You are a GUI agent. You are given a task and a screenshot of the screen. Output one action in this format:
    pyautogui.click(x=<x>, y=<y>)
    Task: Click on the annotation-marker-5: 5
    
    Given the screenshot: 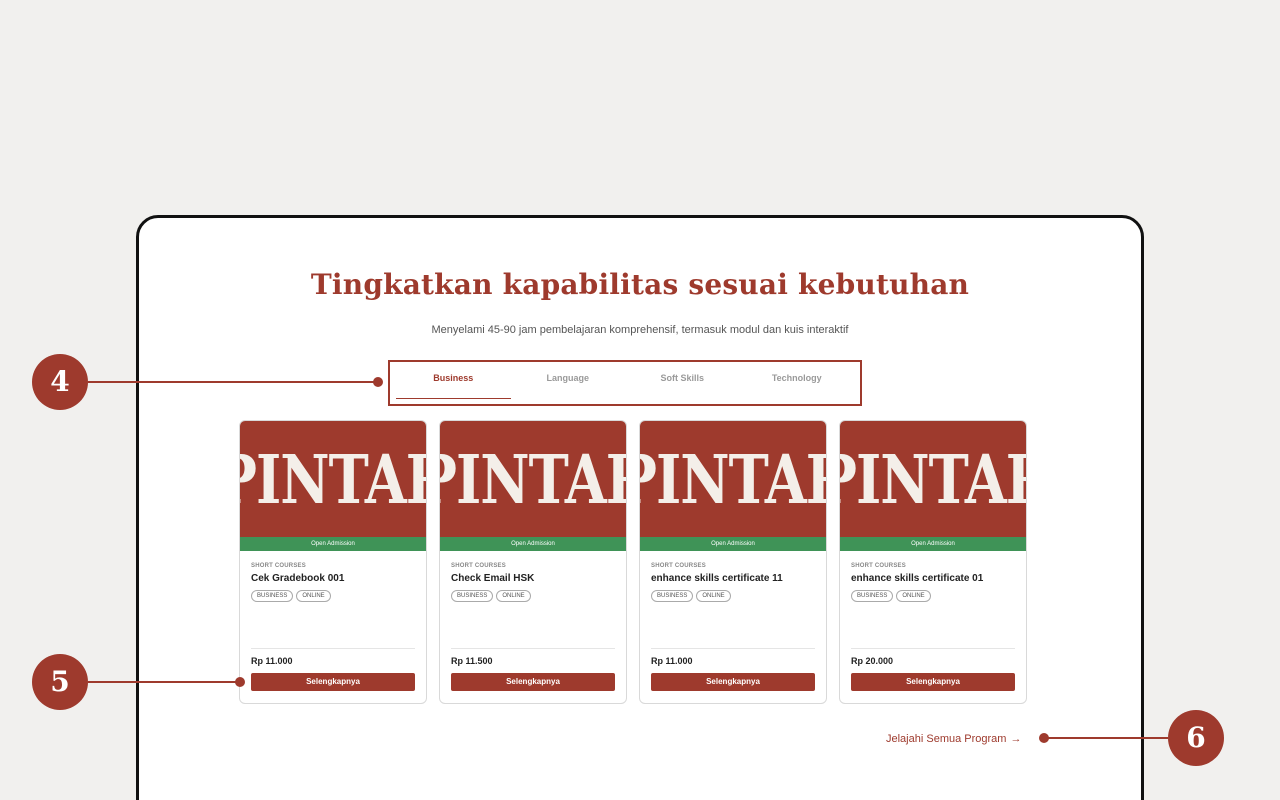 What is the action you would take?
    pyautogui.click(x=60, y=682)
    